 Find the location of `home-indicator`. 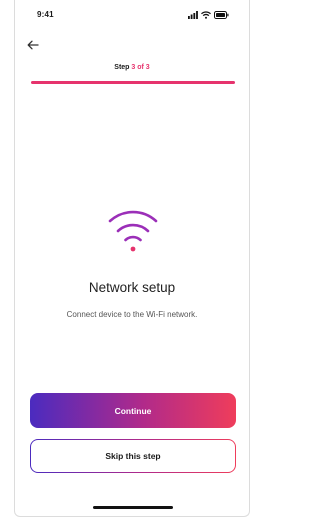

home-indicator is located at coordinates (133, 507).